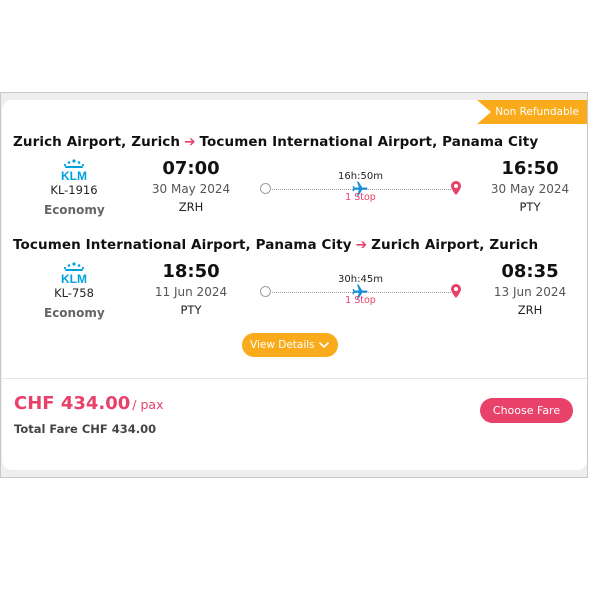 The image size is (589, 589). I want to click on segment-2-arr-time: 08:35, so click(530, 271).